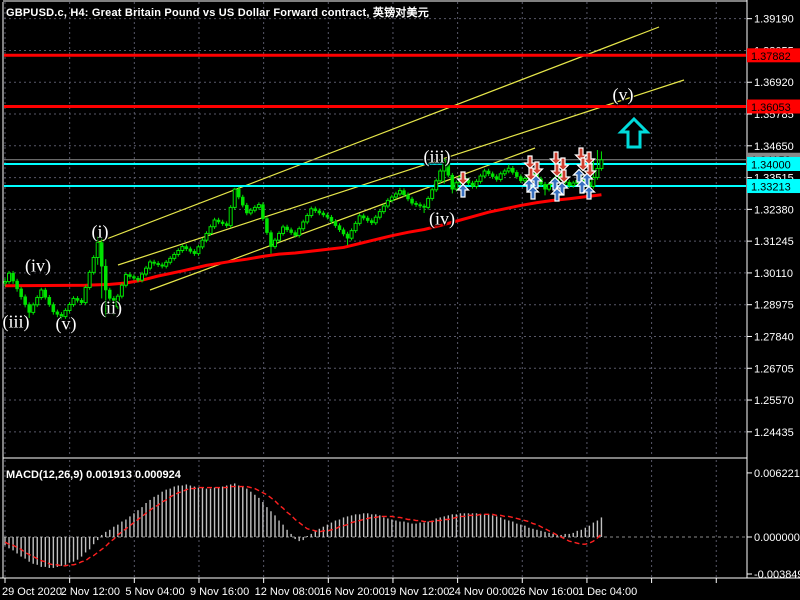 The height and width of the screenshot is (600, 800). What do you see at coordinates (481, 592) in the screenshot?
I see `time-tick-label: 24 Nov 00:00` at bounding box center [481, 592].